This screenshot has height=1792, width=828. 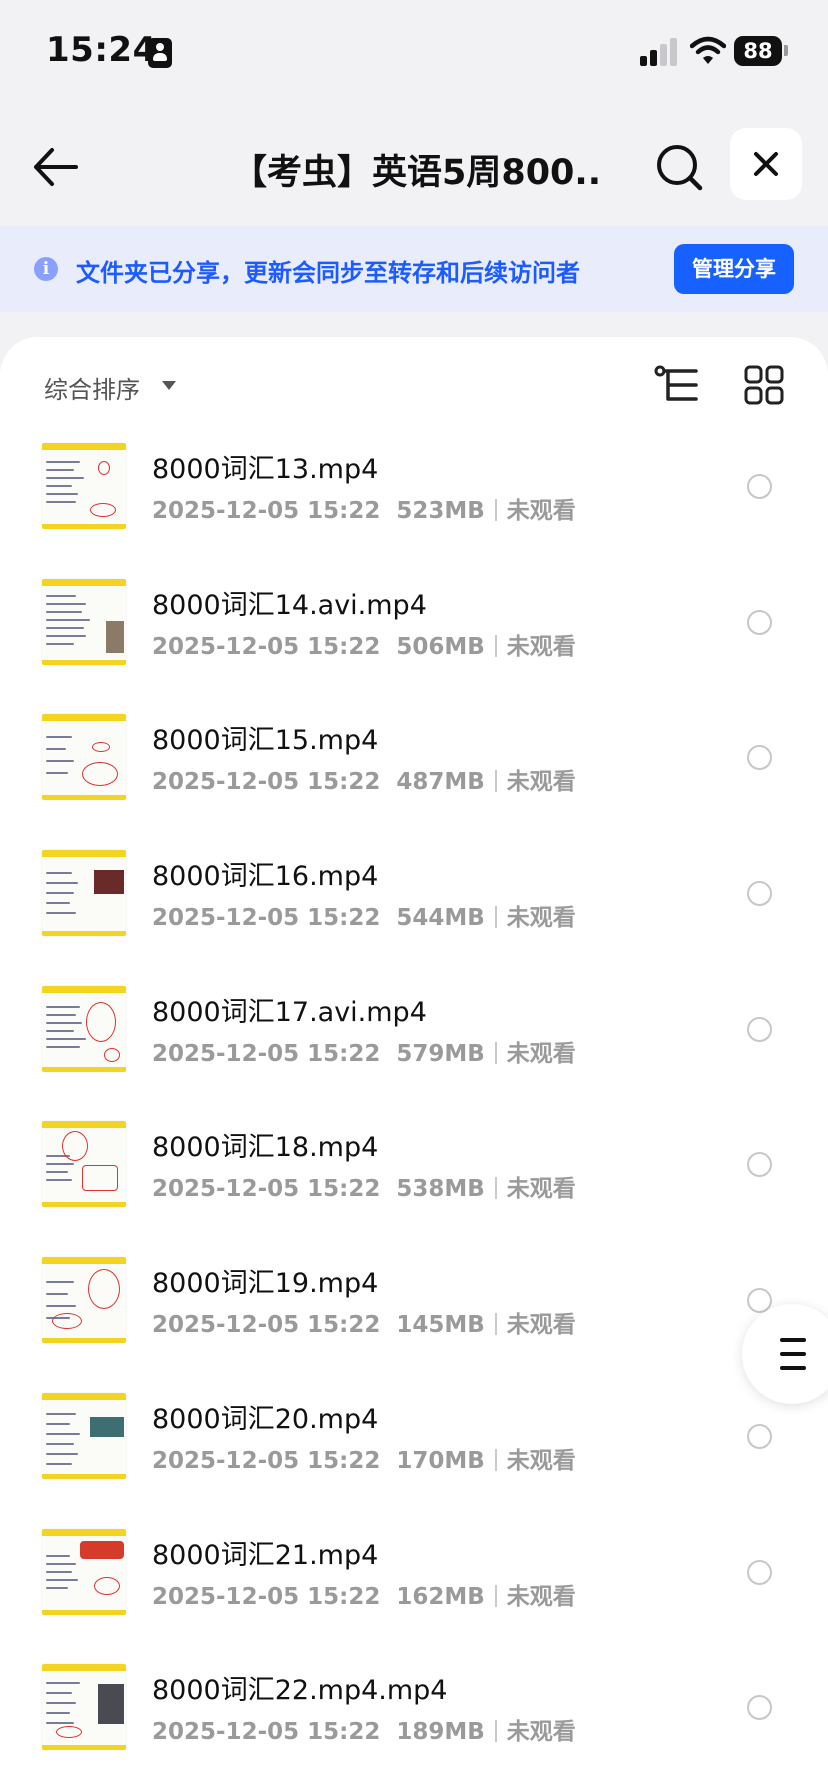 I want to click on file-name: 8000词汇16.mp4, so click(x=265, y=877).